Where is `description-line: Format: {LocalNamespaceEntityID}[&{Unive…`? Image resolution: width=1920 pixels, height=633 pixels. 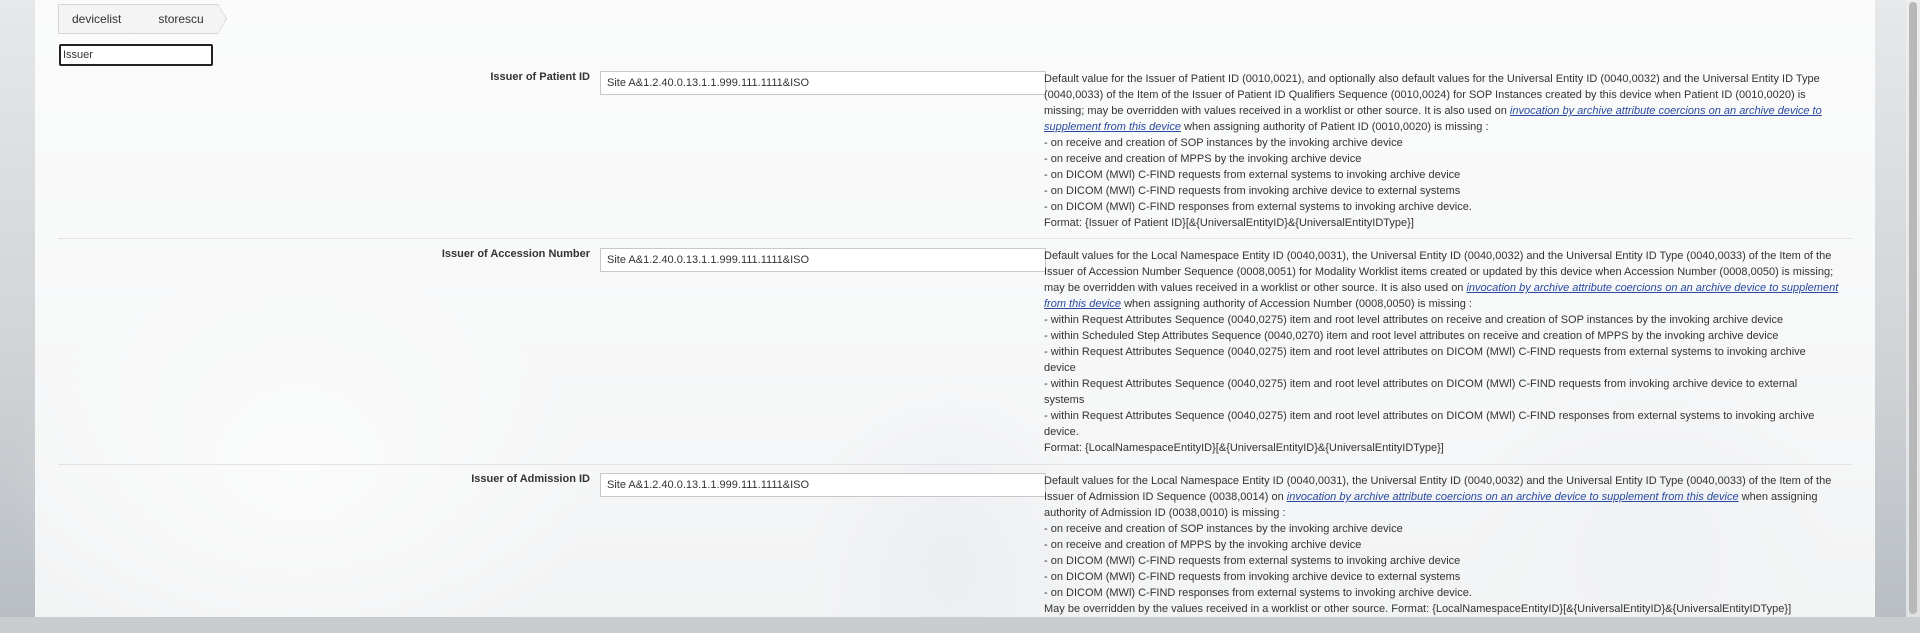 description-line: Format: {LocalNamespaceEntityID}[&{Unive… is located at coordinates (1244, 448).